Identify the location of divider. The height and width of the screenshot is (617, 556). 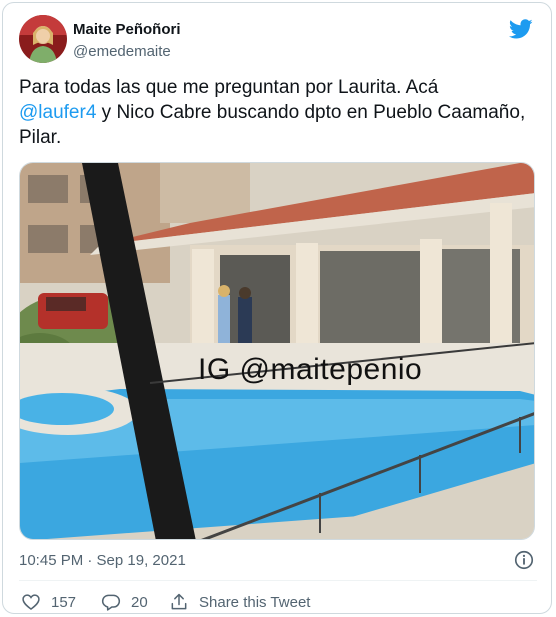
(278, 580).